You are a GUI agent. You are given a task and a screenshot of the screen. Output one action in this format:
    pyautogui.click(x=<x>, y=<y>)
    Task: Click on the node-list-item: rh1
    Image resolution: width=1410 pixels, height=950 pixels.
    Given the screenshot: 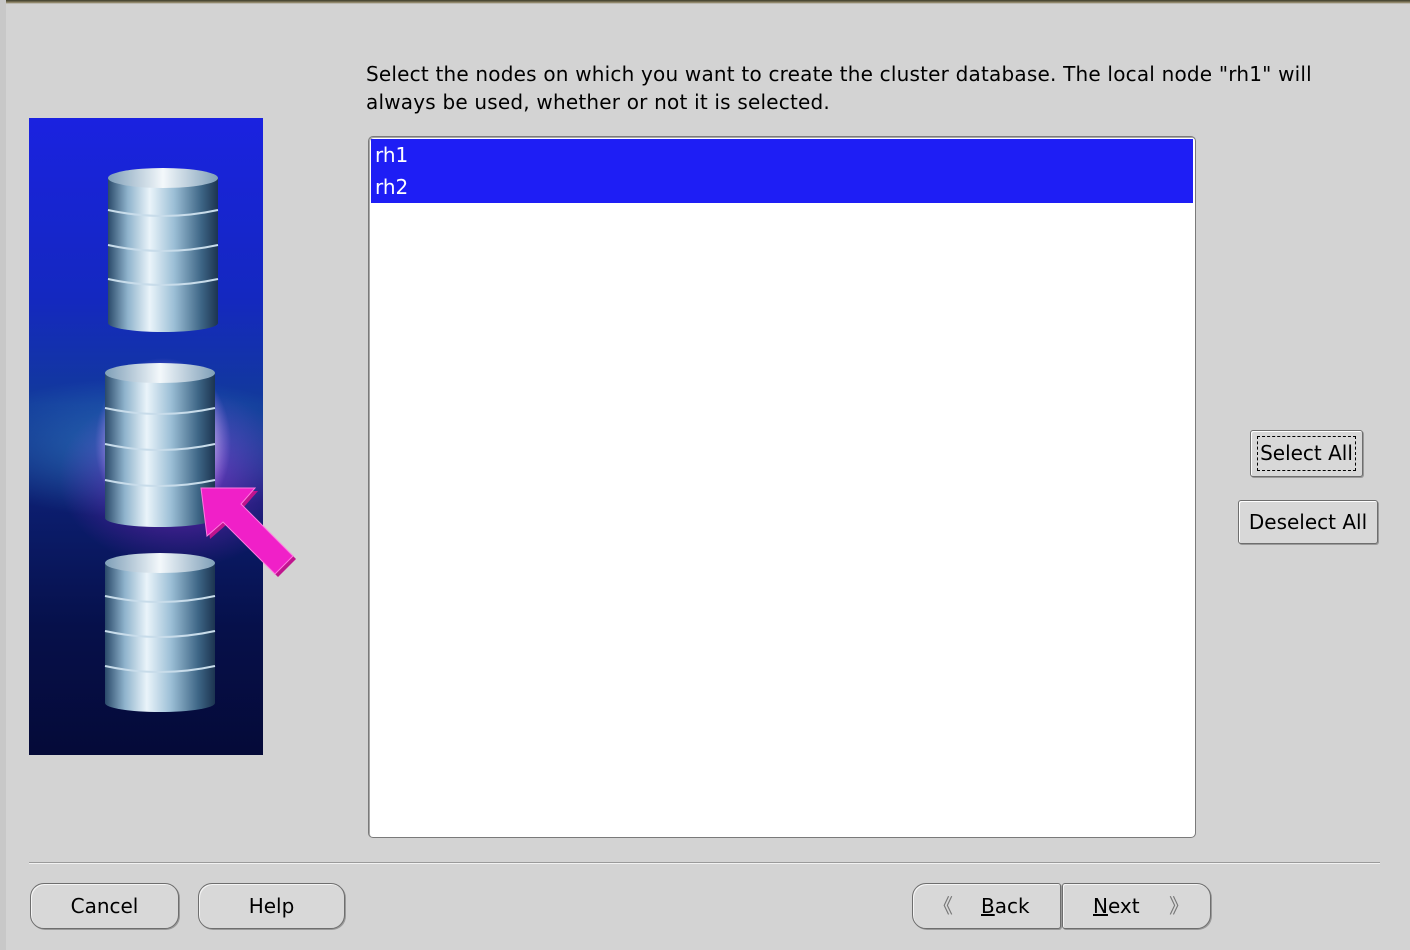 What is the action you would take?
    pyautogui.click(x=782, y=155)
    